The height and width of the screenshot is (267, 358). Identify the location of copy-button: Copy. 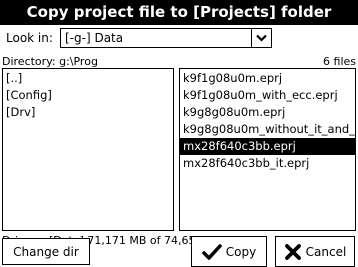
(229, 251).